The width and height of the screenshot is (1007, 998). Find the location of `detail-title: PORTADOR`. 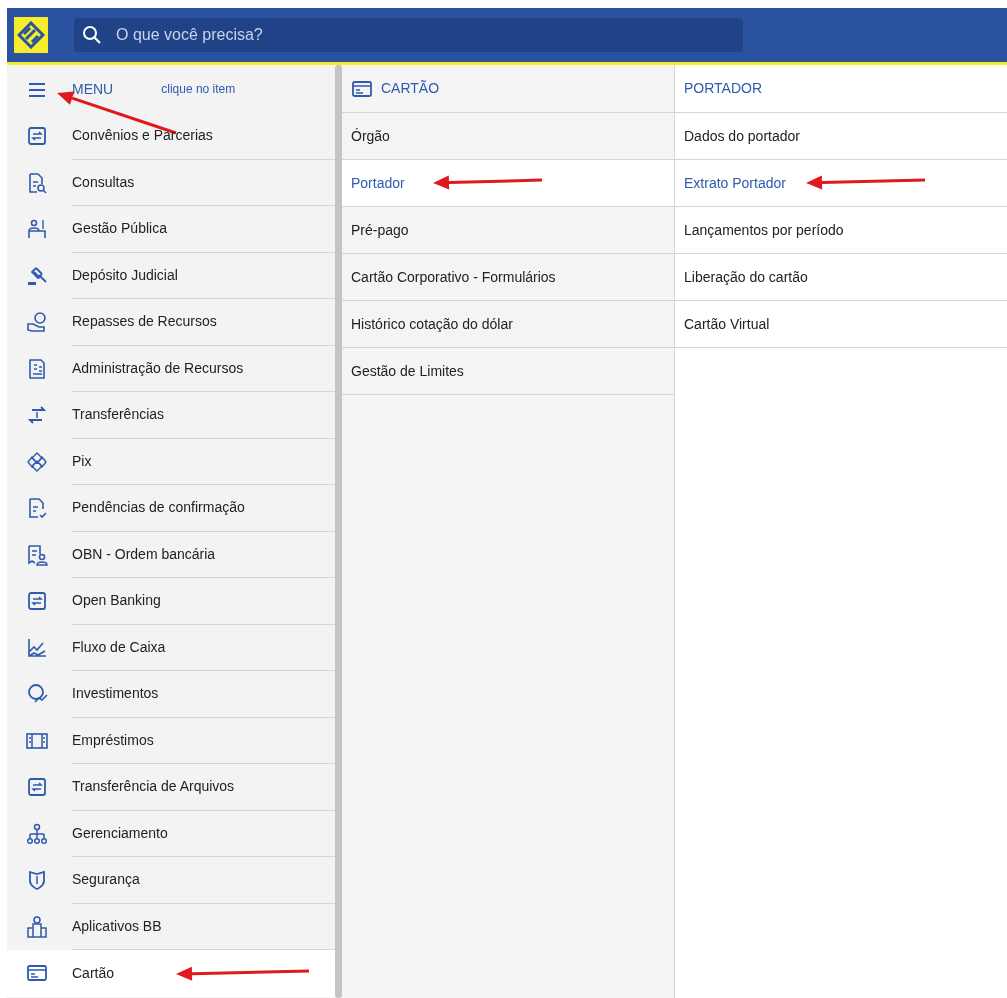

detail-title: PORTADOR is located at coordinates (723, 88).